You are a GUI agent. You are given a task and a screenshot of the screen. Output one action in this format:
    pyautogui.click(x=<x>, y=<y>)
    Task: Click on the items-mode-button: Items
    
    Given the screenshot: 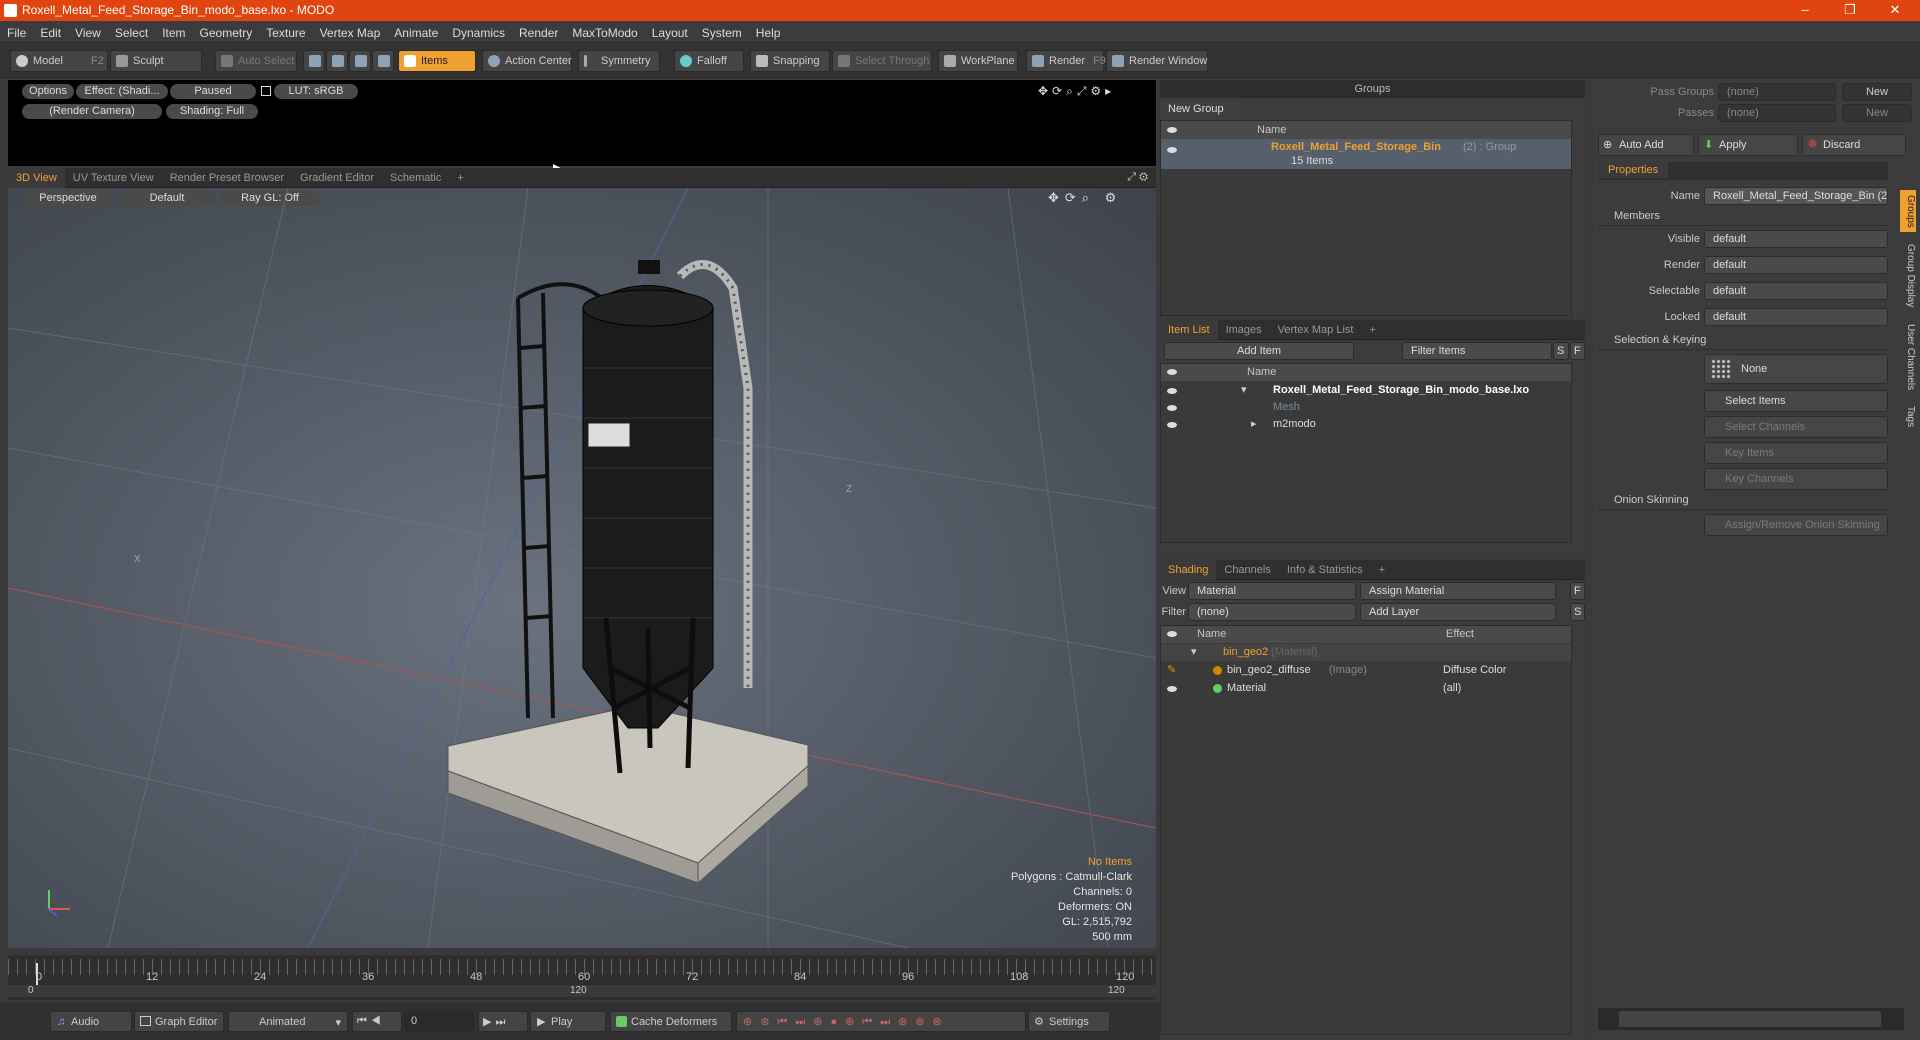 What is the action you would take?
    pyautogui.click(x=437, y=61)
    